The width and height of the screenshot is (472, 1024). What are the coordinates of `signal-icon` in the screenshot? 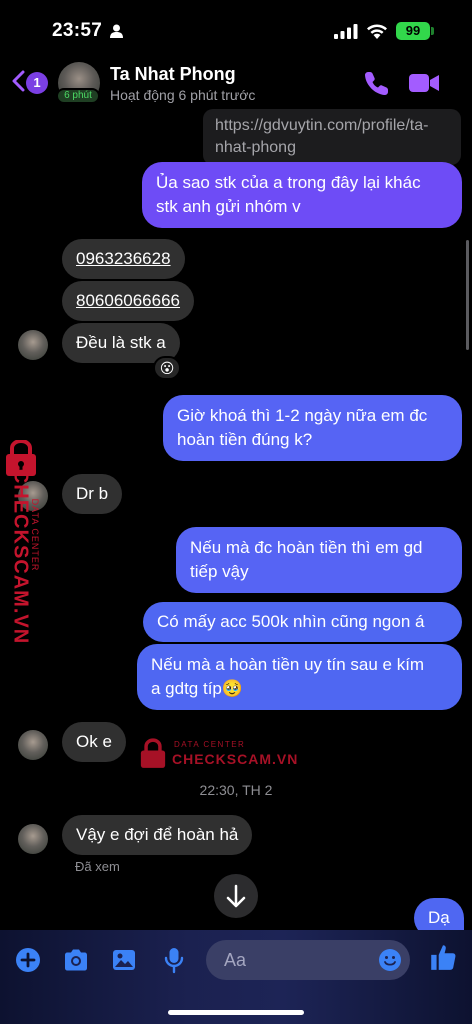 It's located at (346, 31).